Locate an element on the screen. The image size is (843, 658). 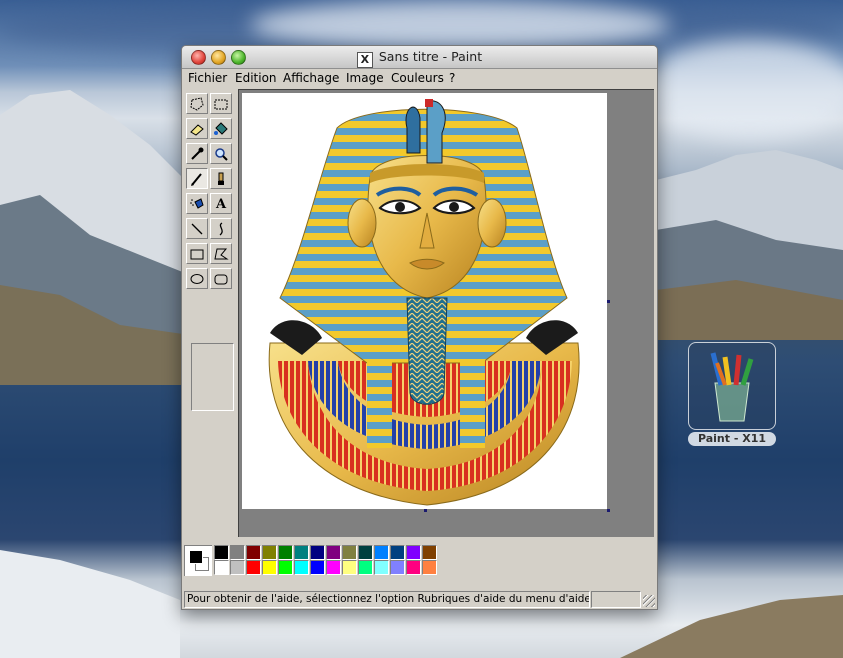
rectangle-tool is located at coordinates (197, 253).